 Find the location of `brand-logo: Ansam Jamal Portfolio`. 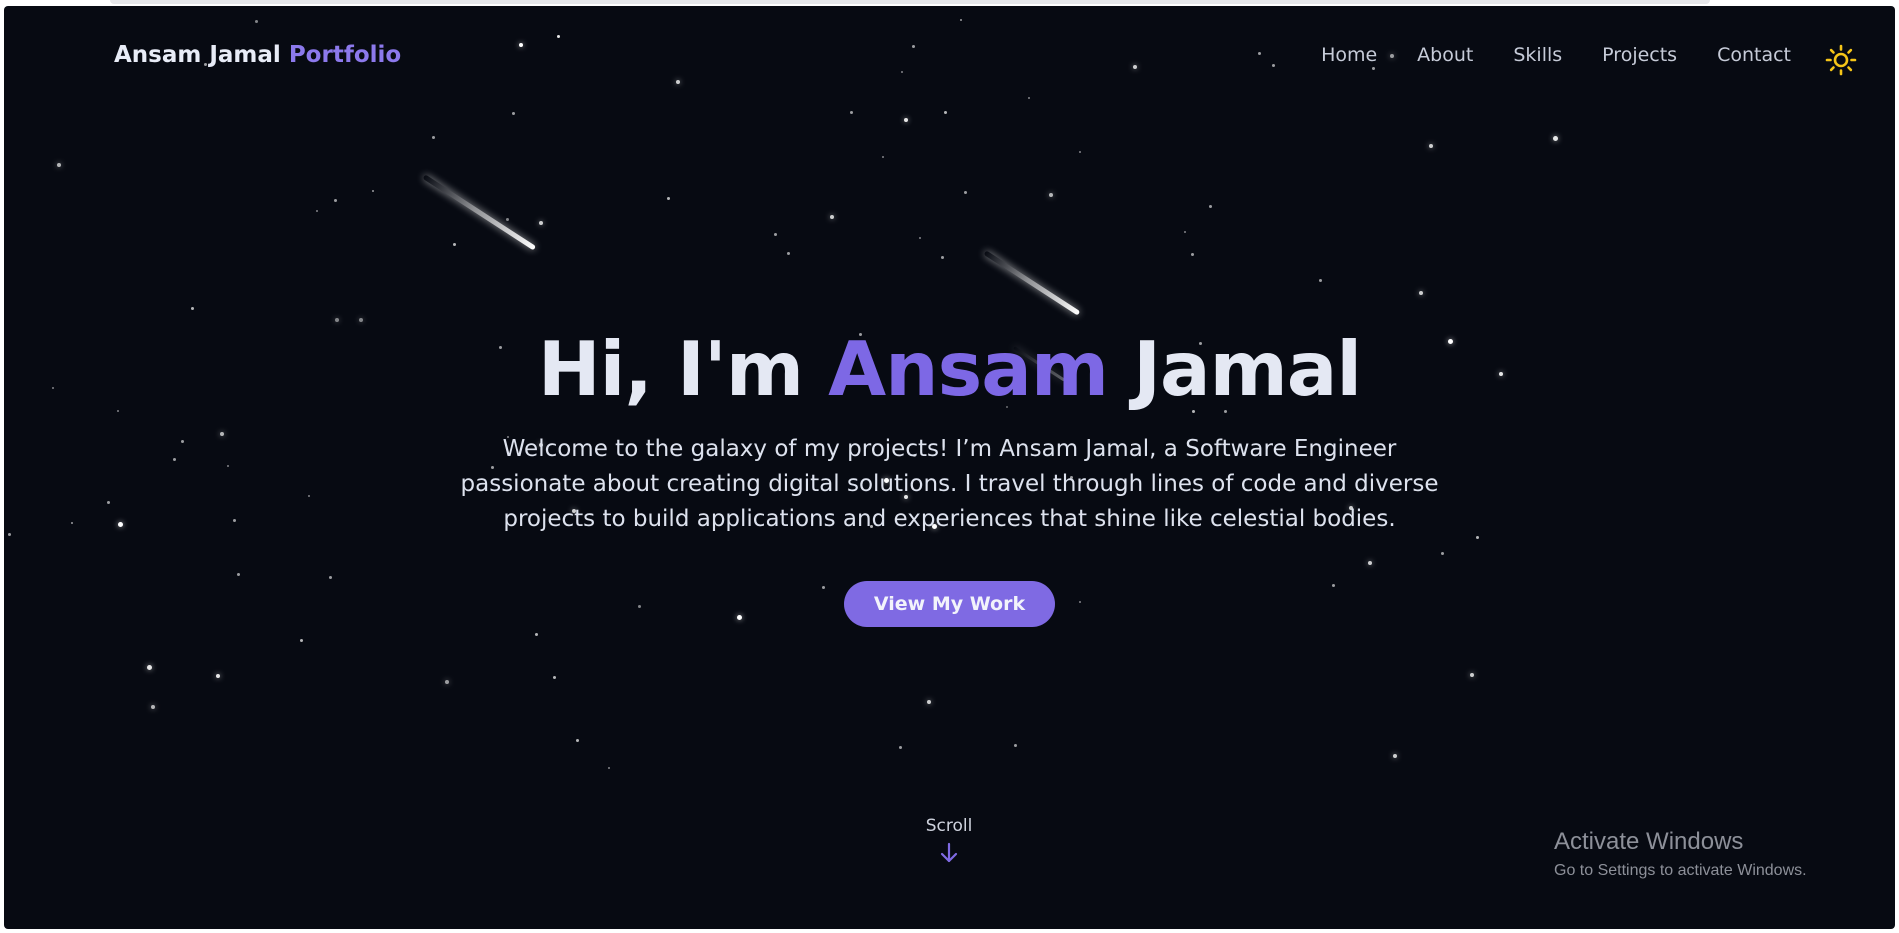

brand-logo: Ansam Jamal Portfolio is located at coordinates (257, 55).